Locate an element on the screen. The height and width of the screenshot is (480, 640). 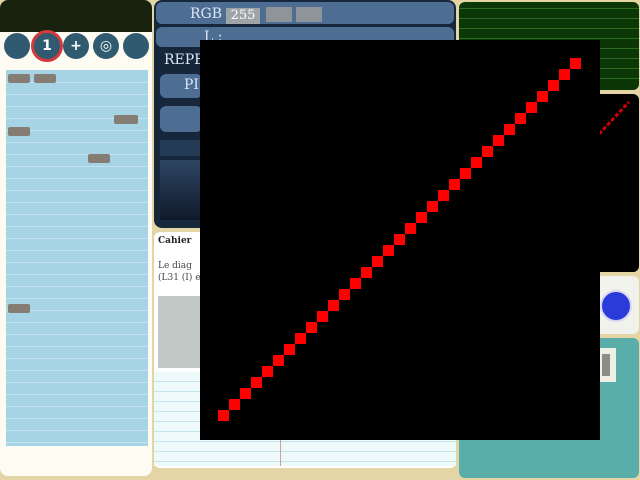
digit-one-icon: 1 is located at coordinates (47, 46).